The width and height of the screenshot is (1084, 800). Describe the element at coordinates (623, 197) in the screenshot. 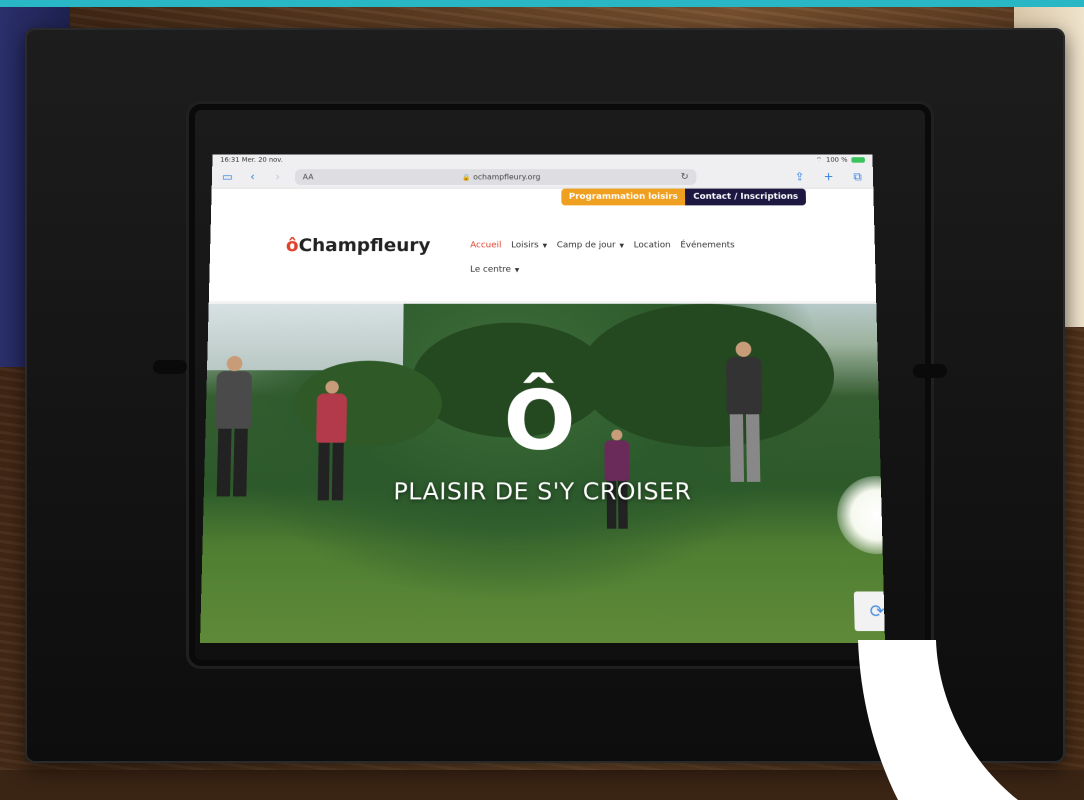

I see `programmation-loisirs-button: Programmation loisirs` at that location.